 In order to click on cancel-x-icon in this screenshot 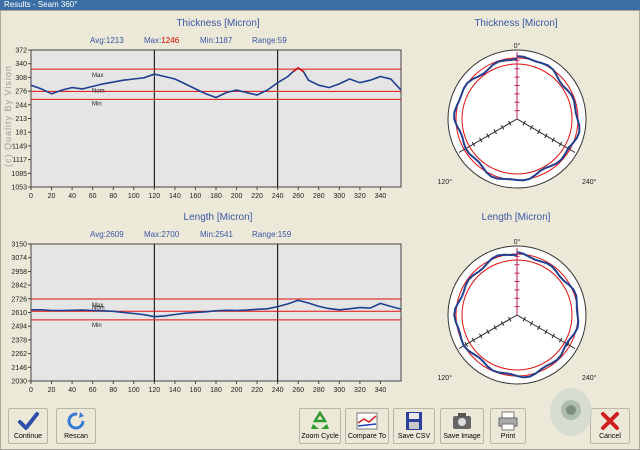, I will do `click(610, 421)`.